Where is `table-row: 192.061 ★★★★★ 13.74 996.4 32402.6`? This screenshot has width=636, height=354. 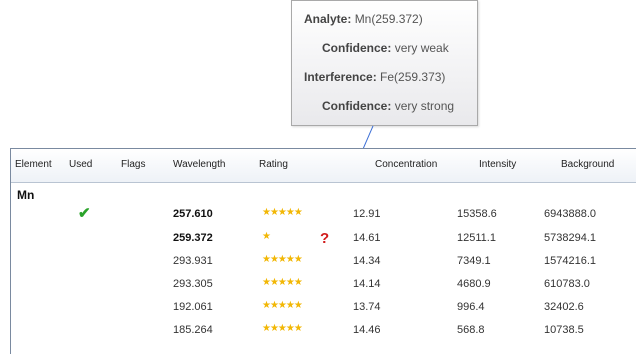 table-row: 192.061 ★★★★★ 13.74 996.4 32402.6 is located at coordinates (323, 307).